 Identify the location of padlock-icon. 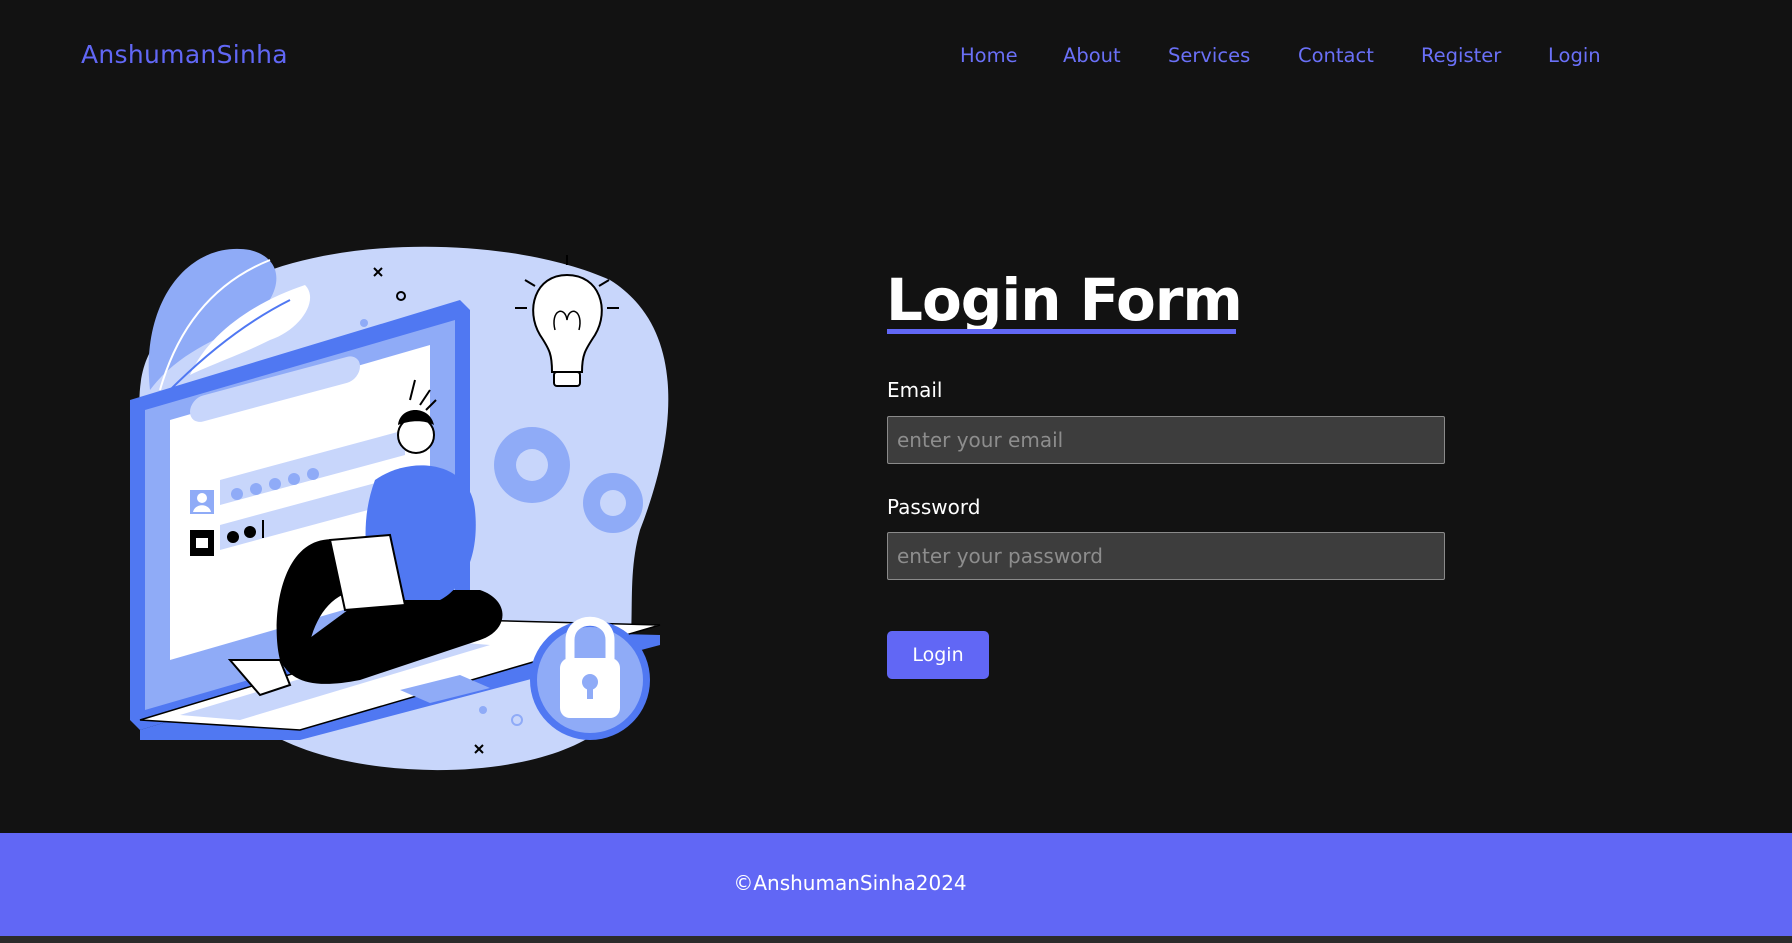
(590, 678).